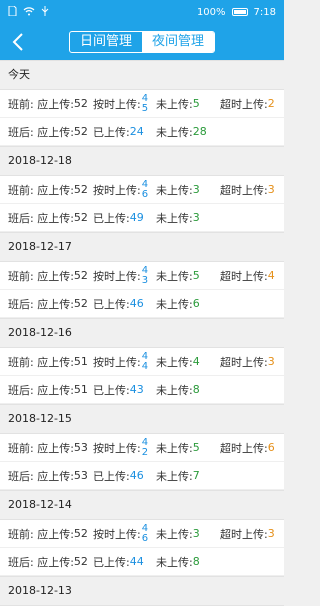 This screenshot has height=606, width=320. I want to click on pre-shift-row: 班前: 应上传: 51 按时上传: 4 4 未上传: 4 超时上传: 3, so click(142, 362).